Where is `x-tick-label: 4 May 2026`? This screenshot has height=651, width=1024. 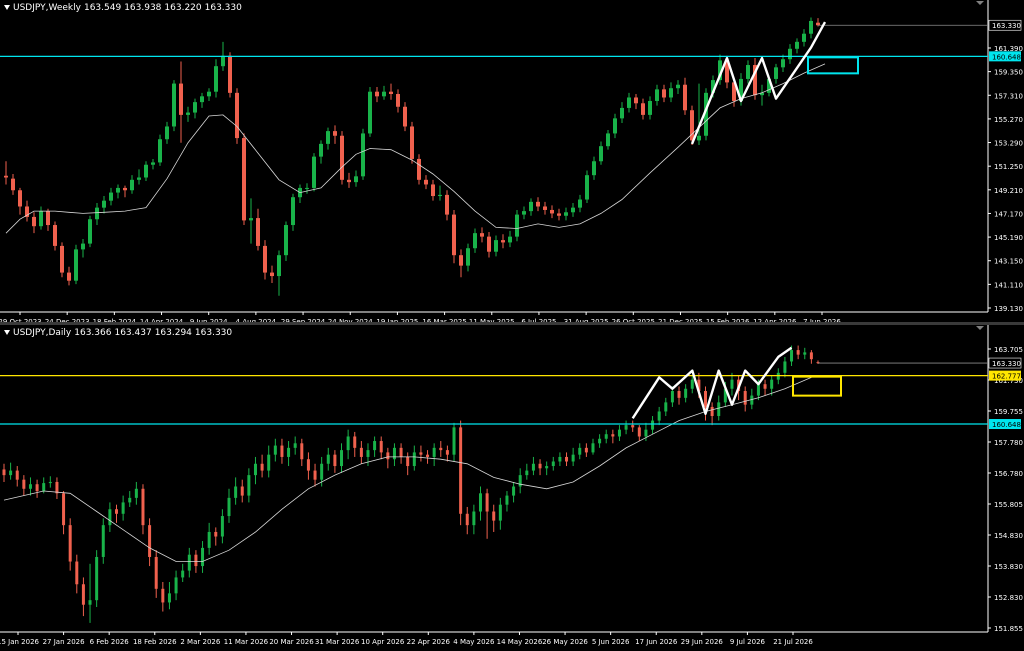
x-tick-label: 4 May 2026 is located at coordinates (474, 642).